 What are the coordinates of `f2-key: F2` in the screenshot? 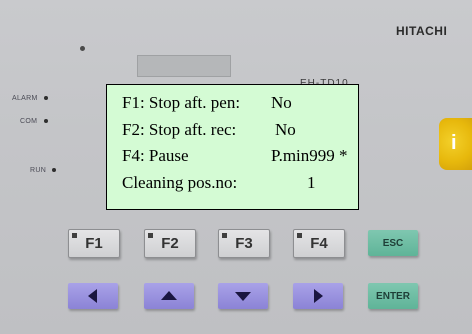 It's located at (170, 243).